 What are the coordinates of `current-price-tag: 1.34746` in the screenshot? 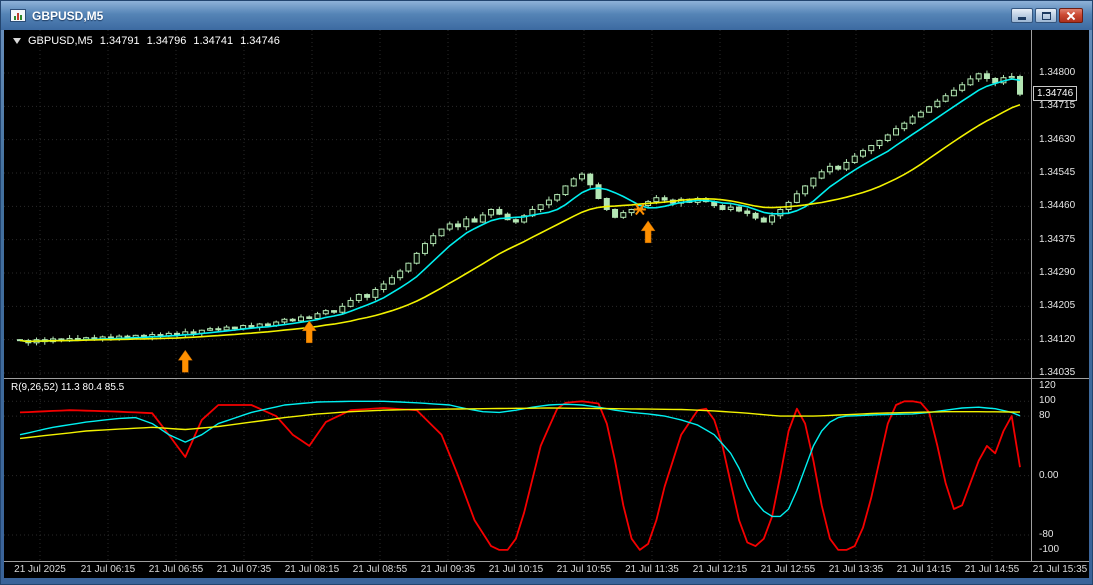 It's located at (1055, 94).